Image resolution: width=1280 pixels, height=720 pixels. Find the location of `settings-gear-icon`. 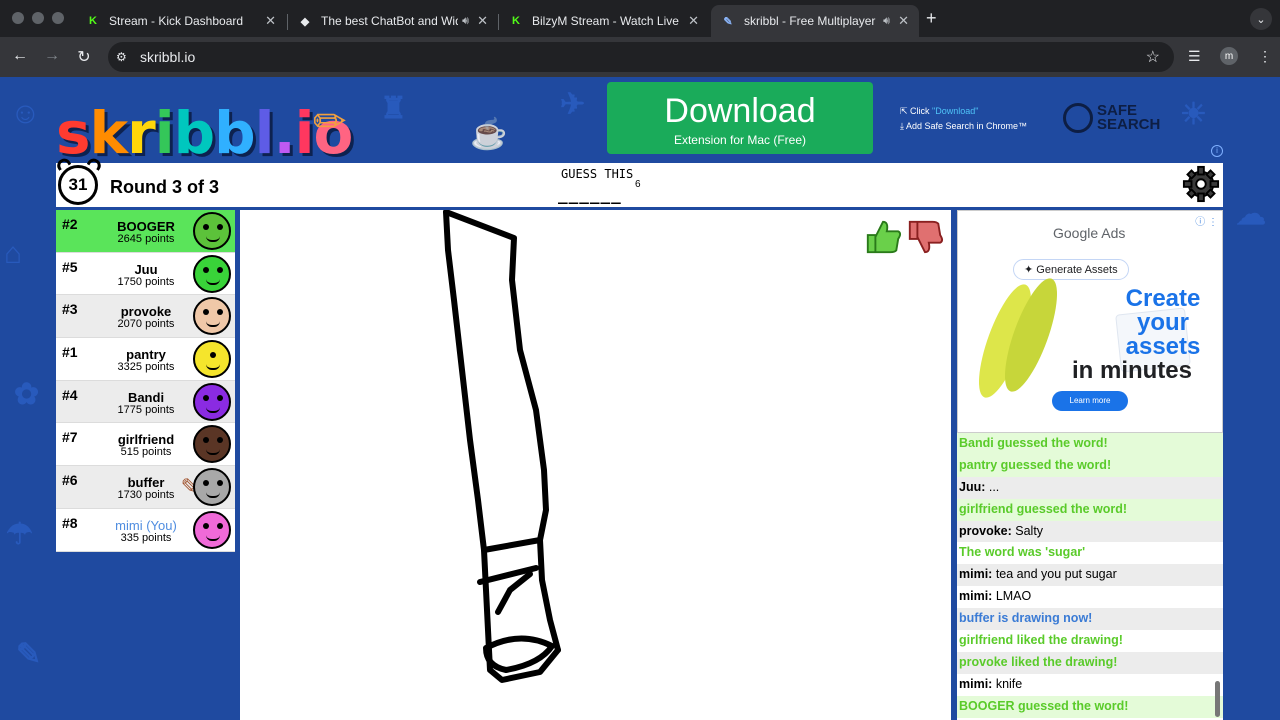

settings-gear-icon is located at coordinates (1201, 184).